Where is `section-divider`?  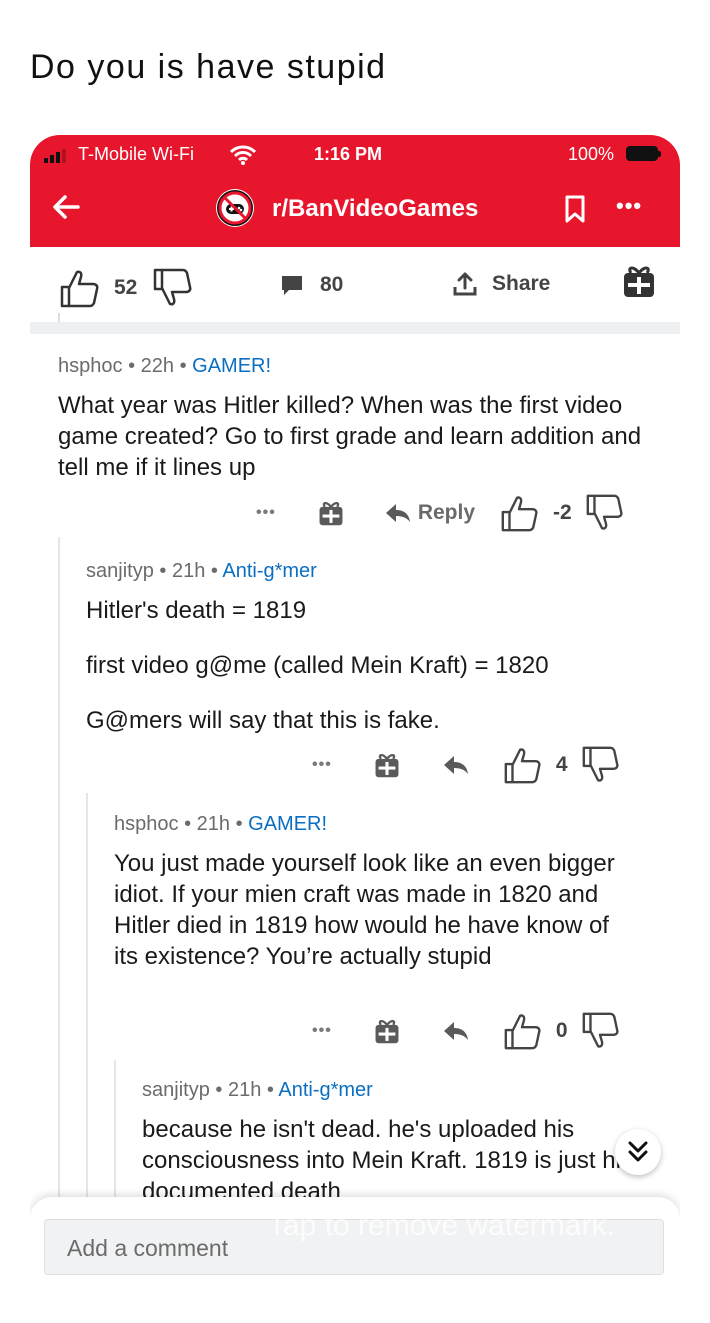 section-divider is located at coordinates (355, 328).